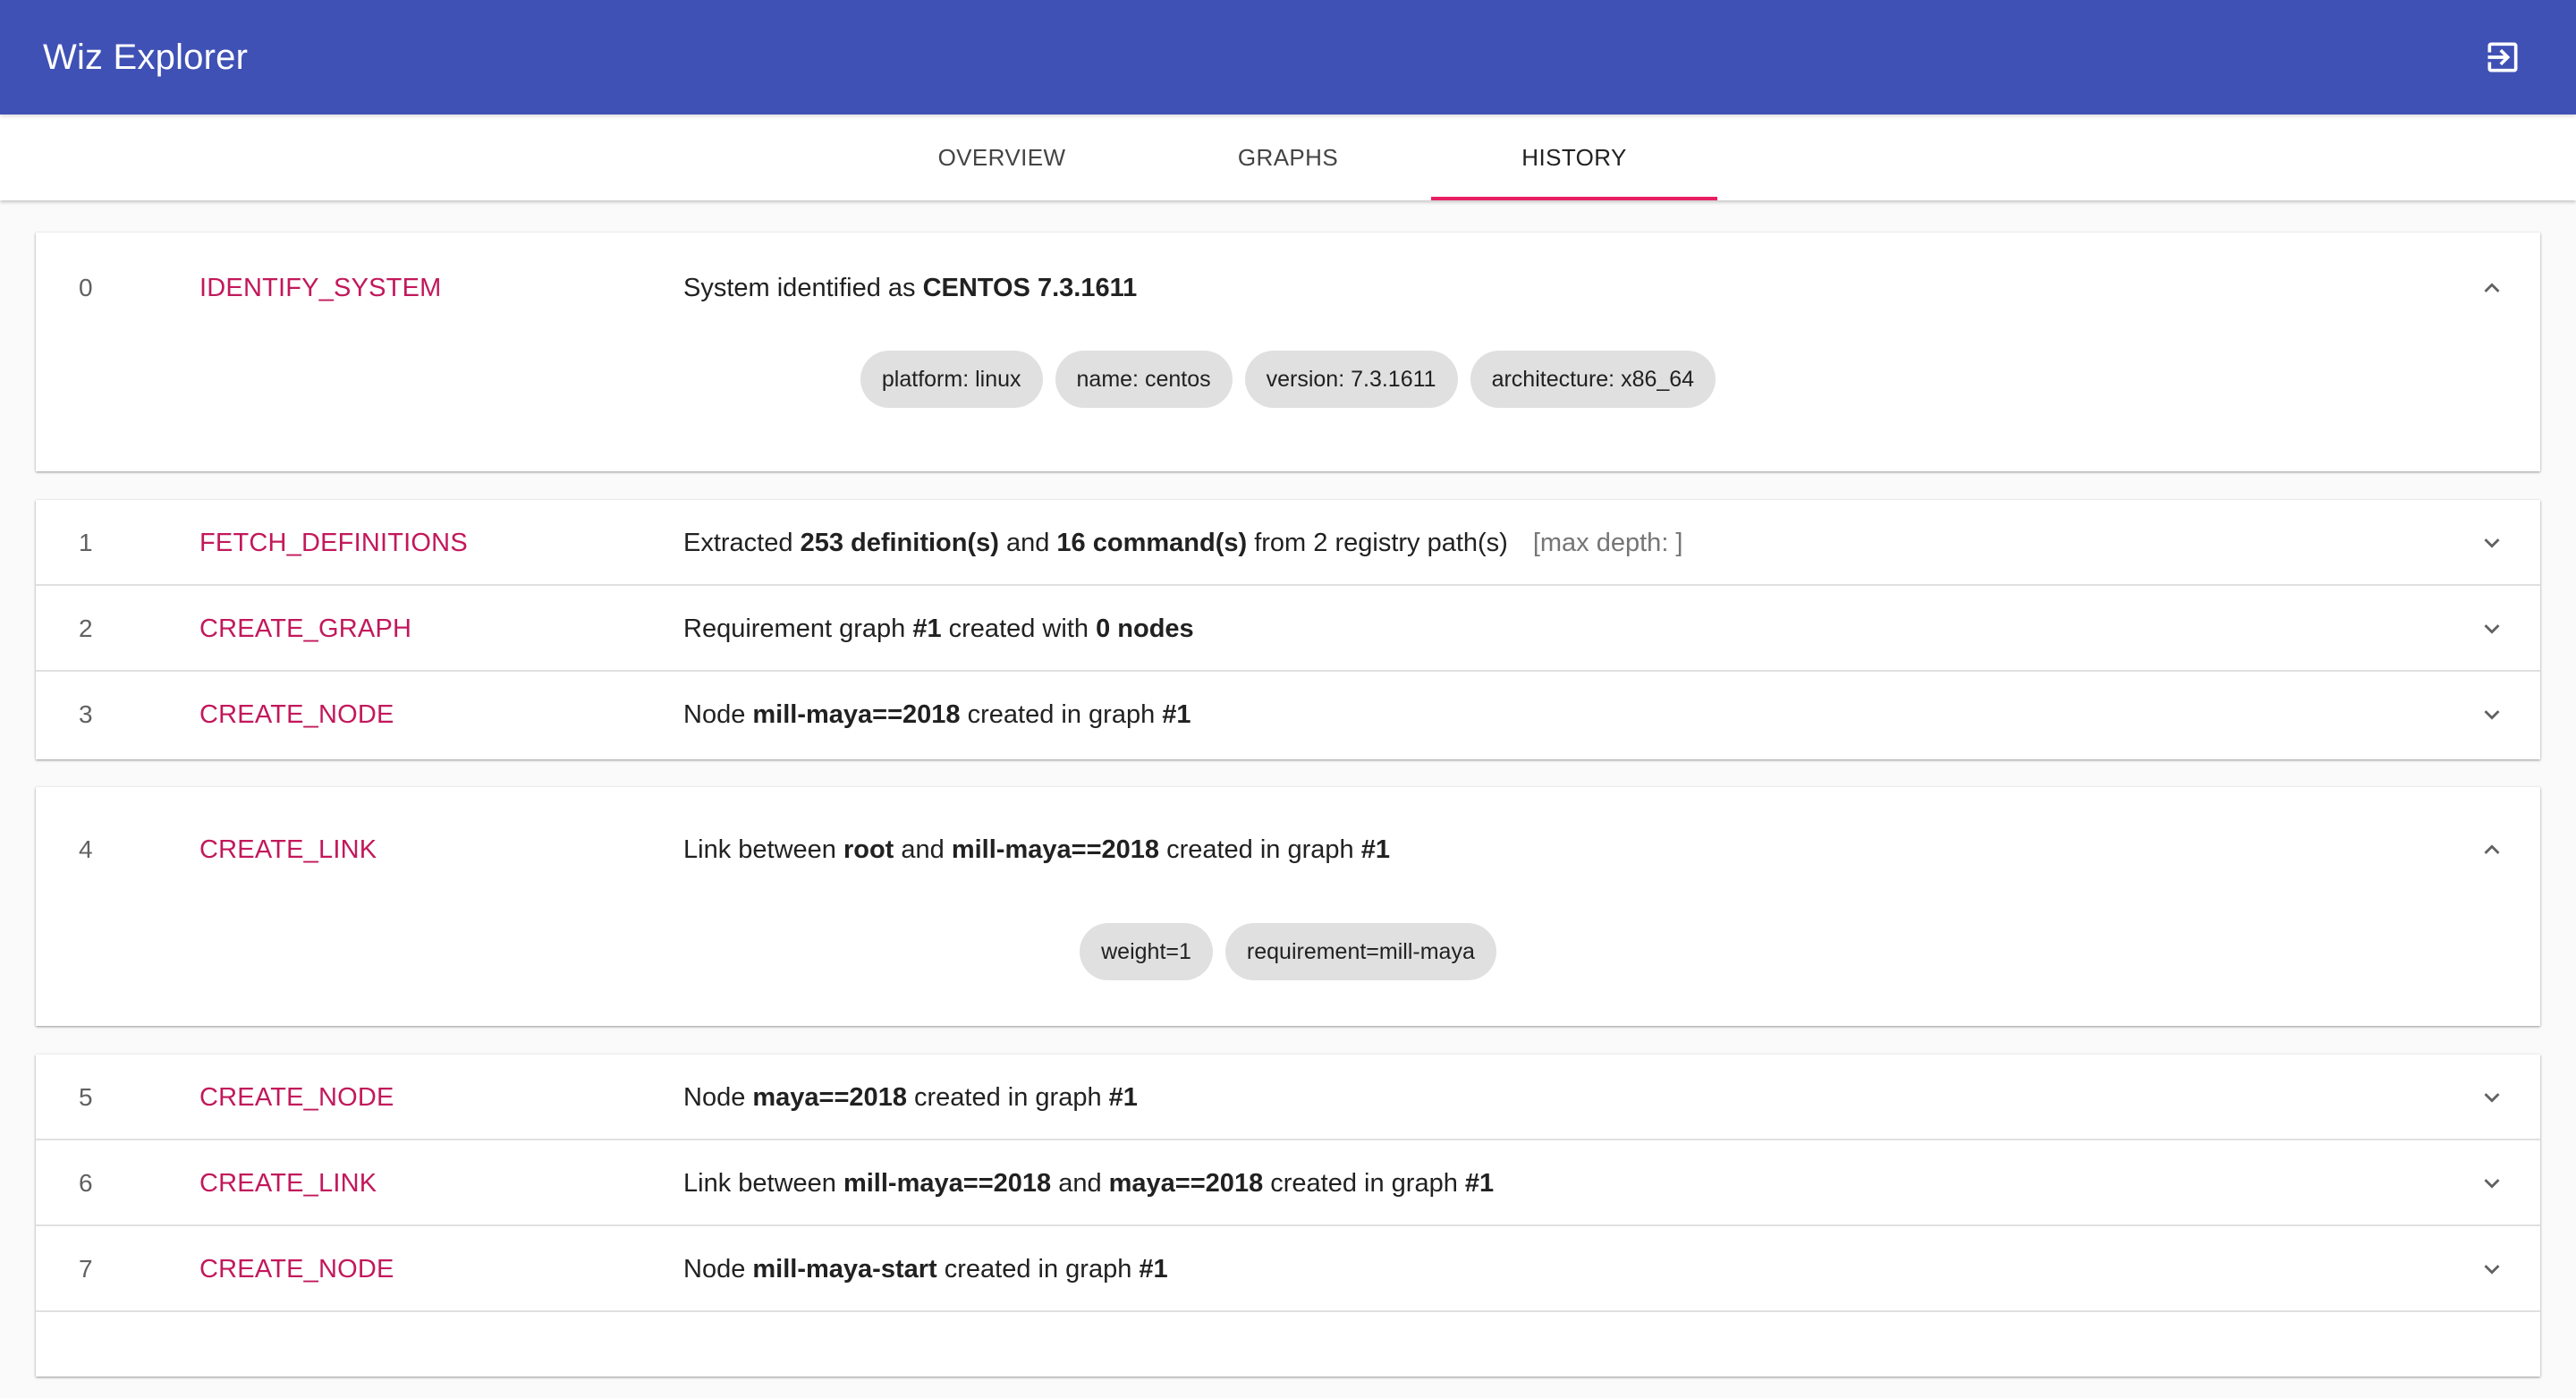 This screenshot has height=1398, width=2576. I want to click on tag-chip: requirement=mill-maya, so click(1360, 951).